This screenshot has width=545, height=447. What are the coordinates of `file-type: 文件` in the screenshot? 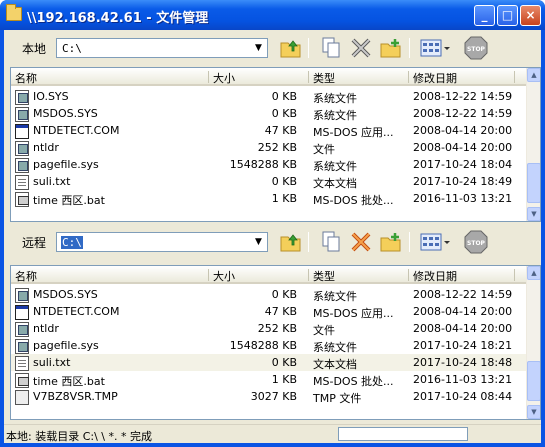 It's located at (324, 149).